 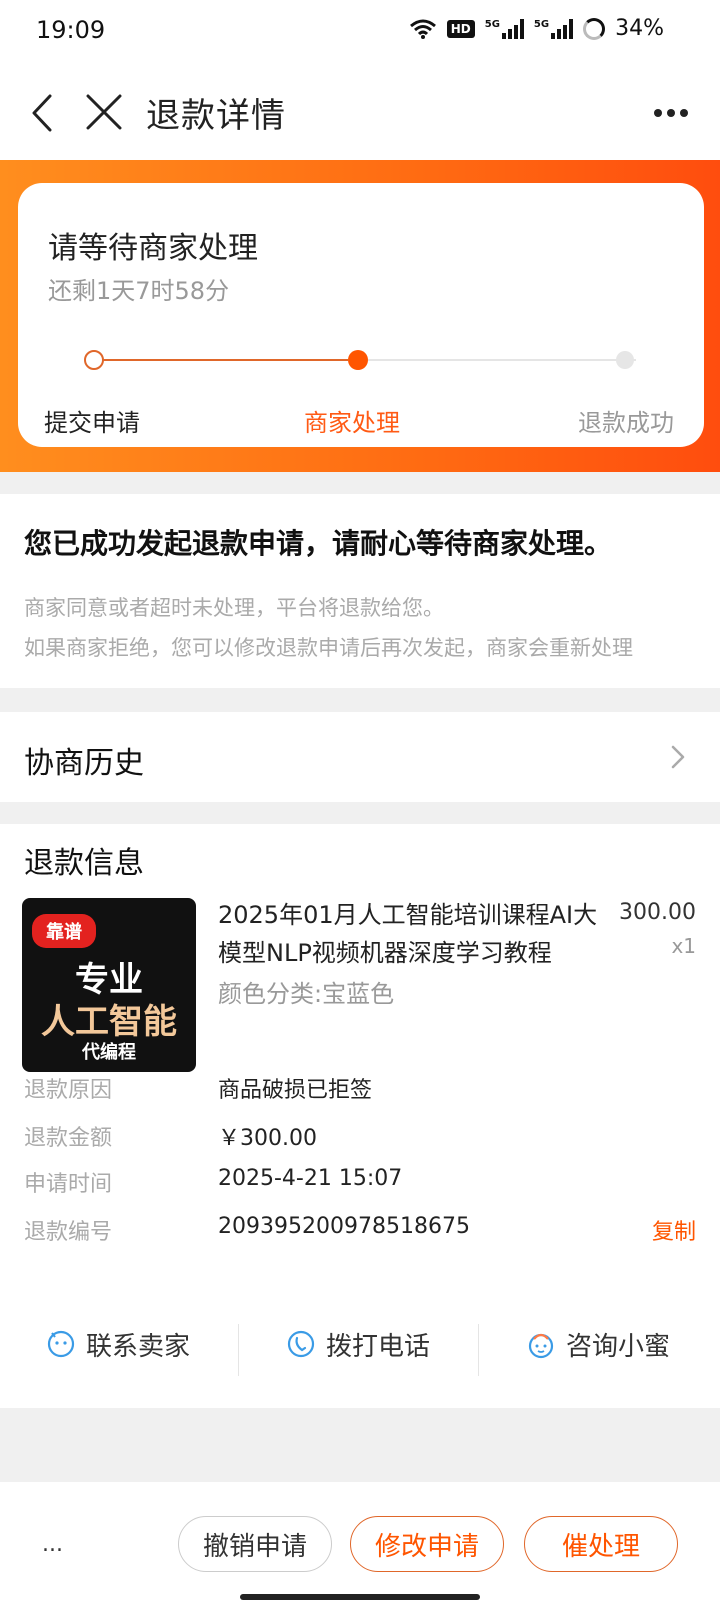 I want to click on product-title: 2025年01月人工智能培训课程AI大模型NLP视频机器深度学习教程, so click(x=413, y=934).